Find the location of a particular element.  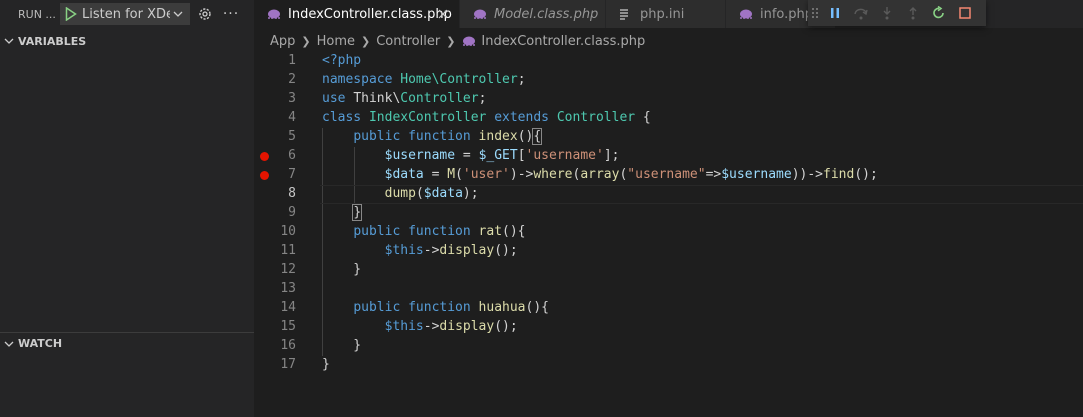

launch-config-select: Listen for XDe is located at coordinates (125, 14).